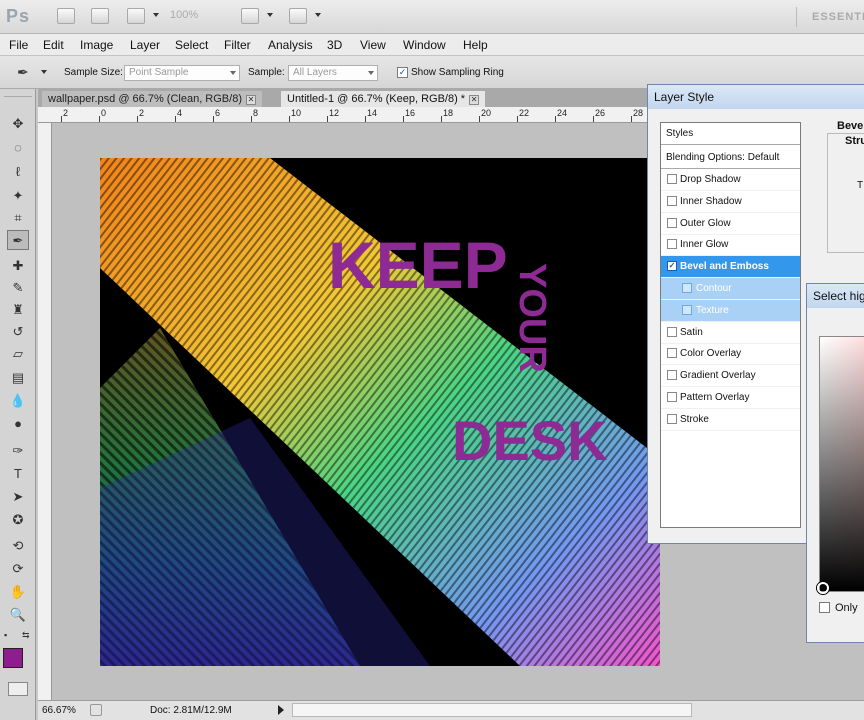 The width and height of the screenshot is (864, 720). What do you see at coordinates (18, 520) in the screenshot?
I see `shape-tool-icon: ✪` at bounding box center [18, 520].